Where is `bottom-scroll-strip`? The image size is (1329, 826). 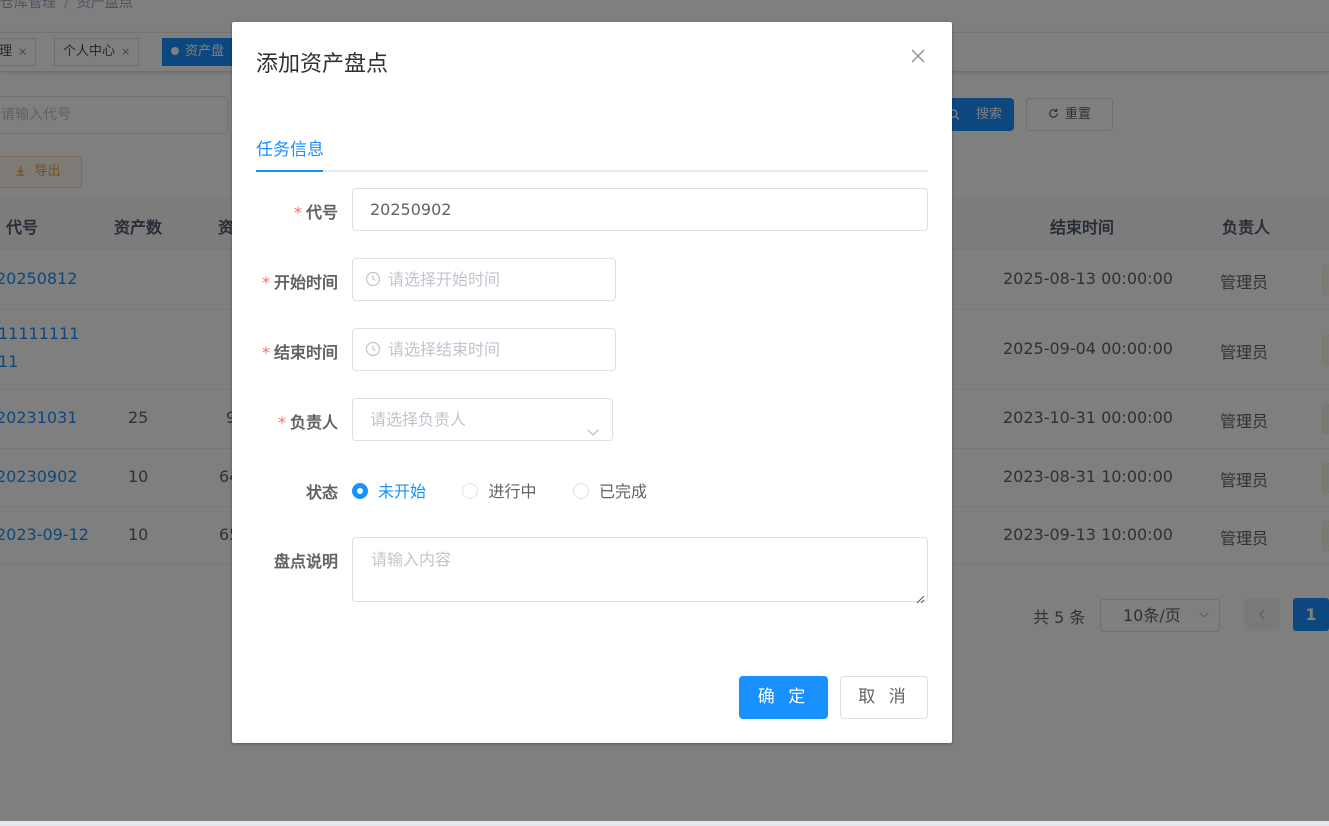
bottom-scroll-strip is located at coordinates (664, 823).